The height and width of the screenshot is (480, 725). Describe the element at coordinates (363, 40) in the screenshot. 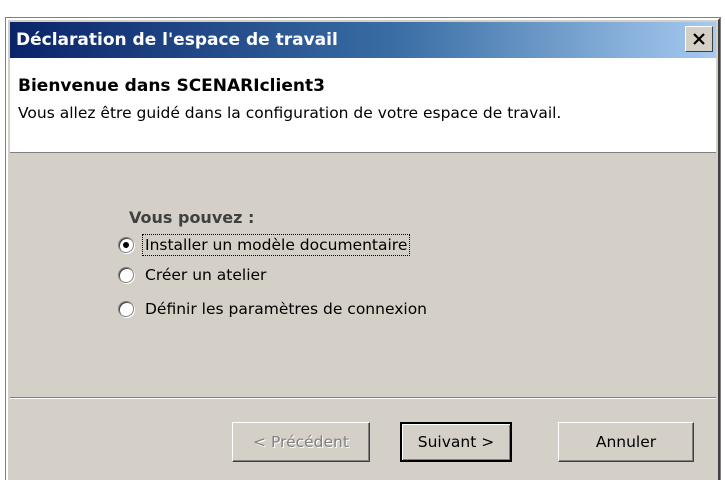

I see `title-bar: Déclaration de l'espace de travail` at that location.